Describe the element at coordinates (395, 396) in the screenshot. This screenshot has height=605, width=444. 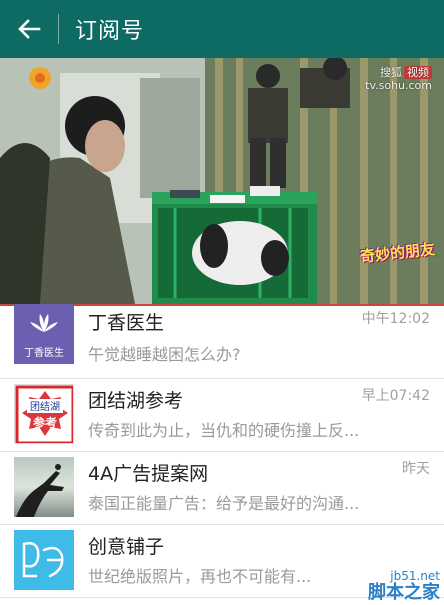
I see `message-time: 早上07:42` at that location.